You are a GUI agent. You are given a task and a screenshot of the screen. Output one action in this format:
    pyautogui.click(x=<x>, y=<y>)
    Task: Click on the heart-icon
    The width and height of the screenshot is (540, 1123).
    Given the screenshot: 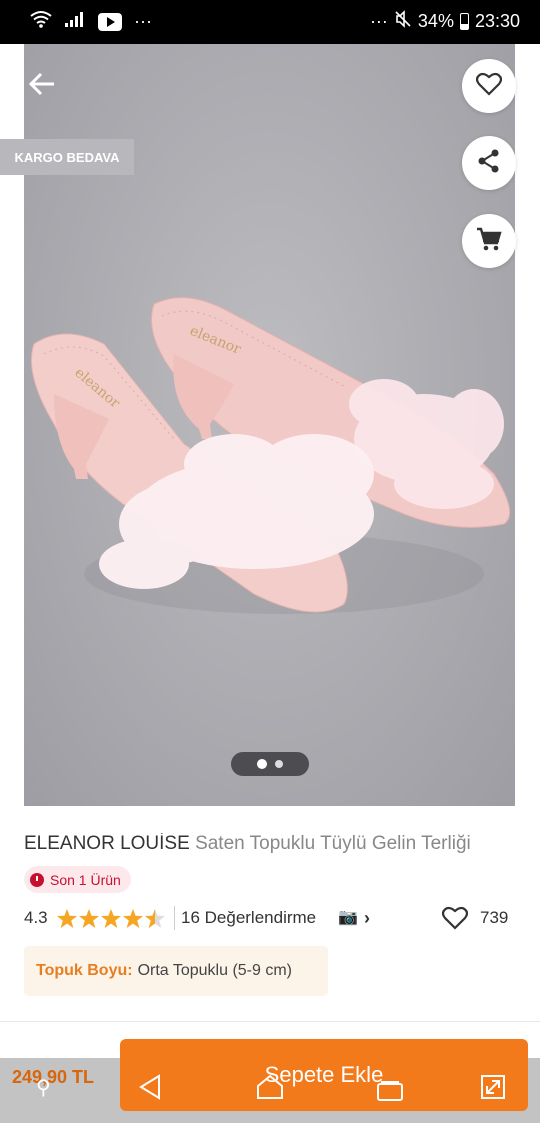 What is the action you would take?
    pyautogui.click(x=489, y=86)
    